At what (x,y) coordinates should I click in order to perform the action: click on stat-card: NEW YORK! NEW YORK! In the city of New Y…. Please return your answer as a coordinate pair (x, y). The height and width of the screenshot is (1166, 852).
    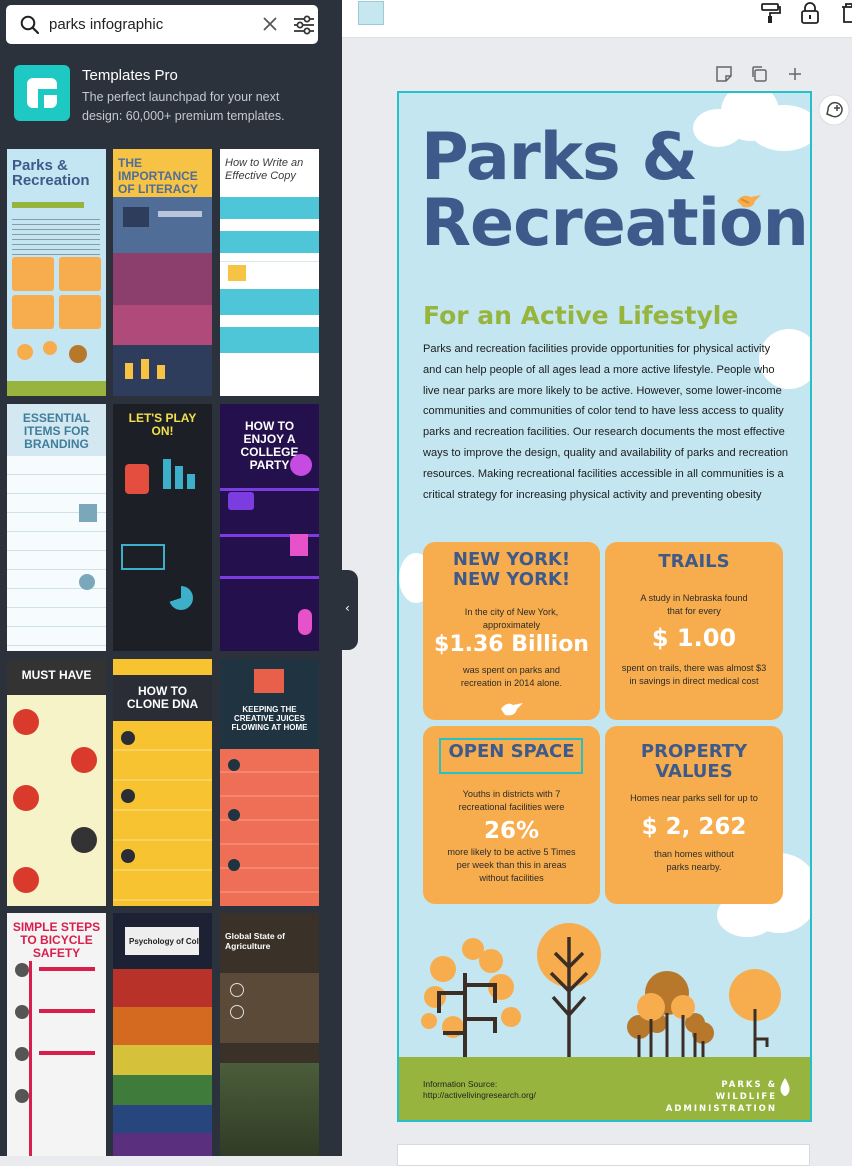
    Looking at the image, I should click on (511, 631).